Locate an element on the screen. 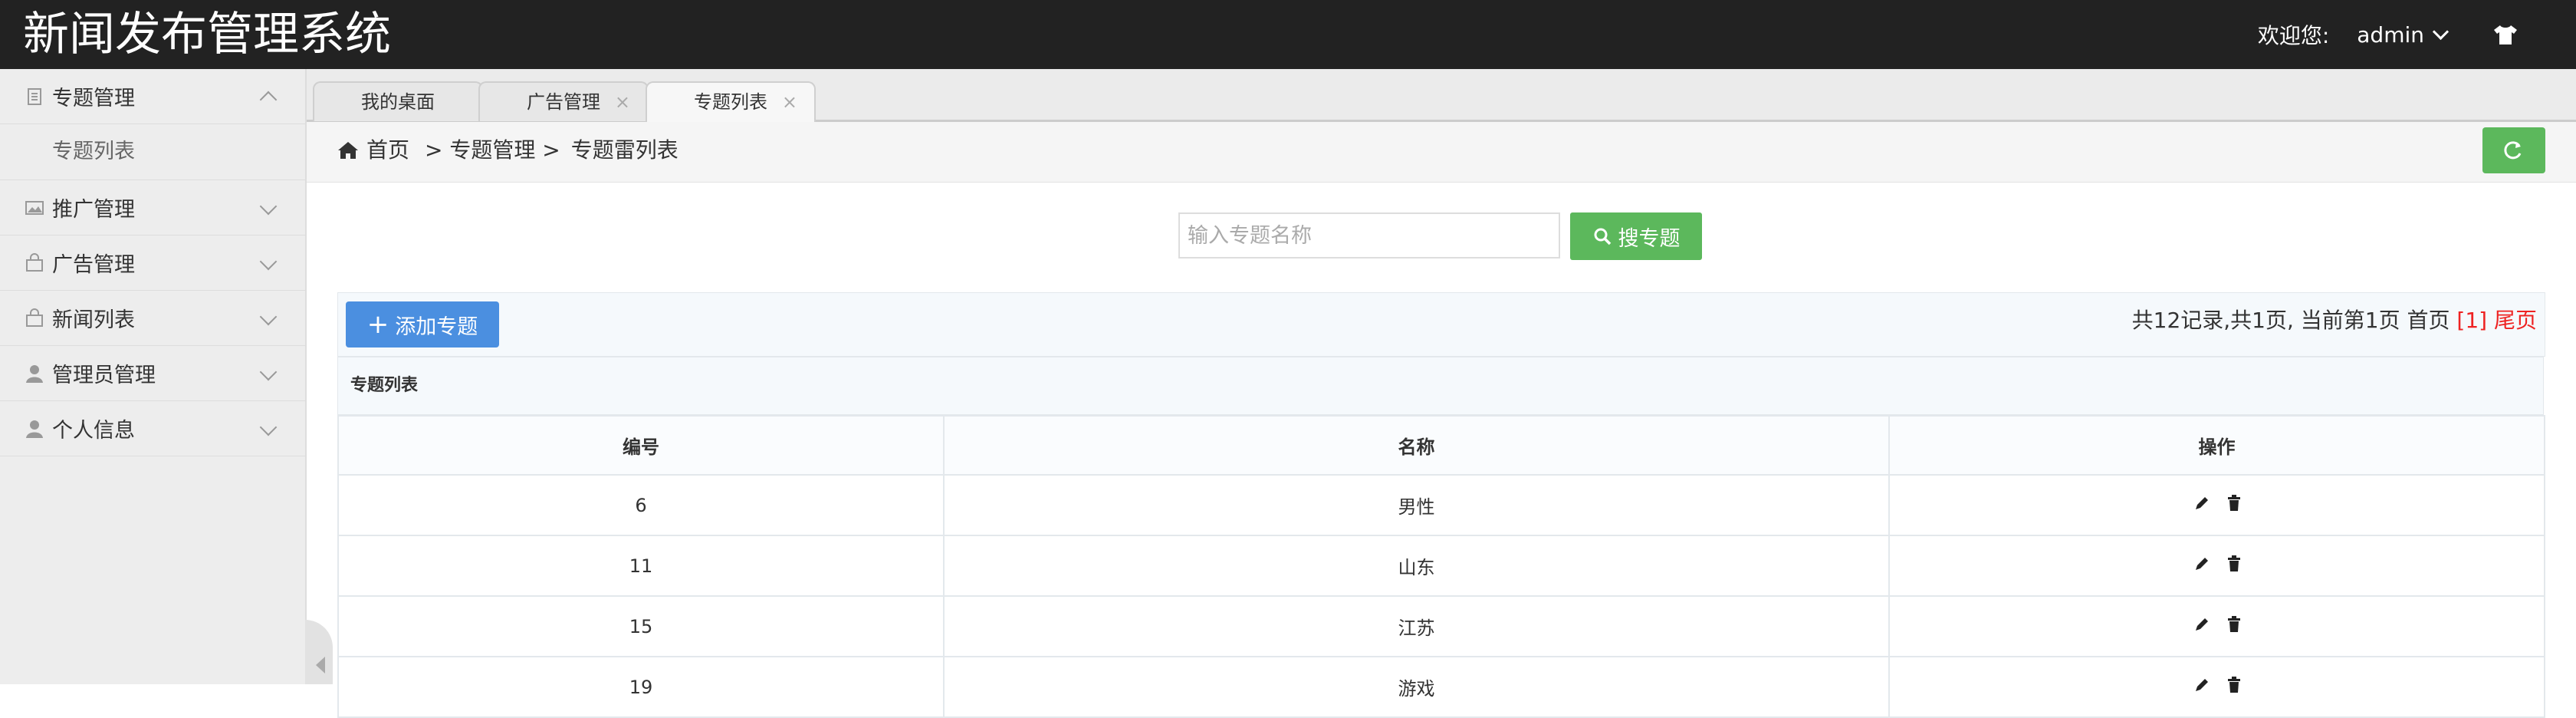  tab-label: 广告管理 is located at coordinates (563, 102).